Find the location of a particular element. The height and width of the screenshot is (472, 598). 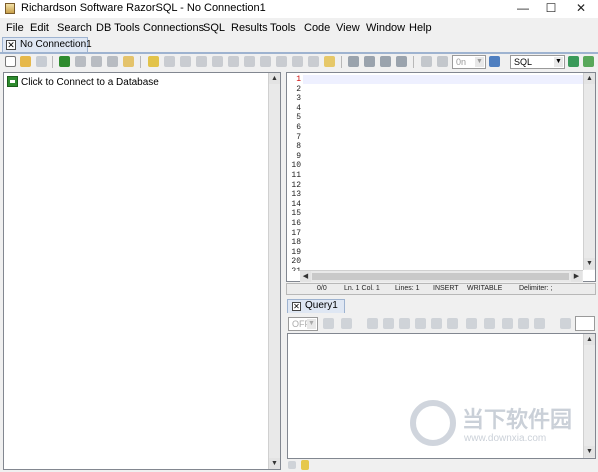

toolbar-separator is located at coordinates (52, 62).